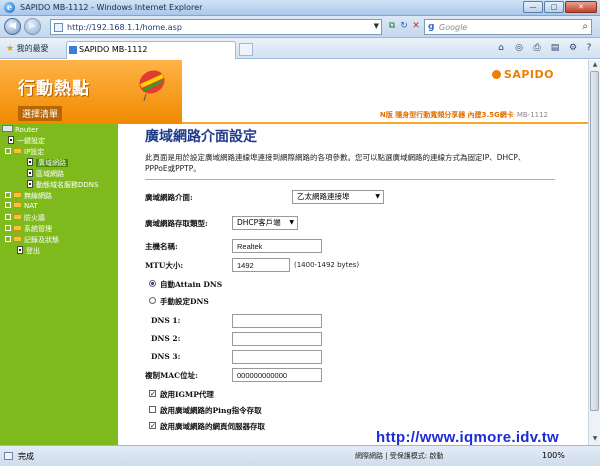 The image size is (600, 466). Describe the element at coordinates (40, 113) in the screenshot. I see `menu-label: 選擇清單` at that location.